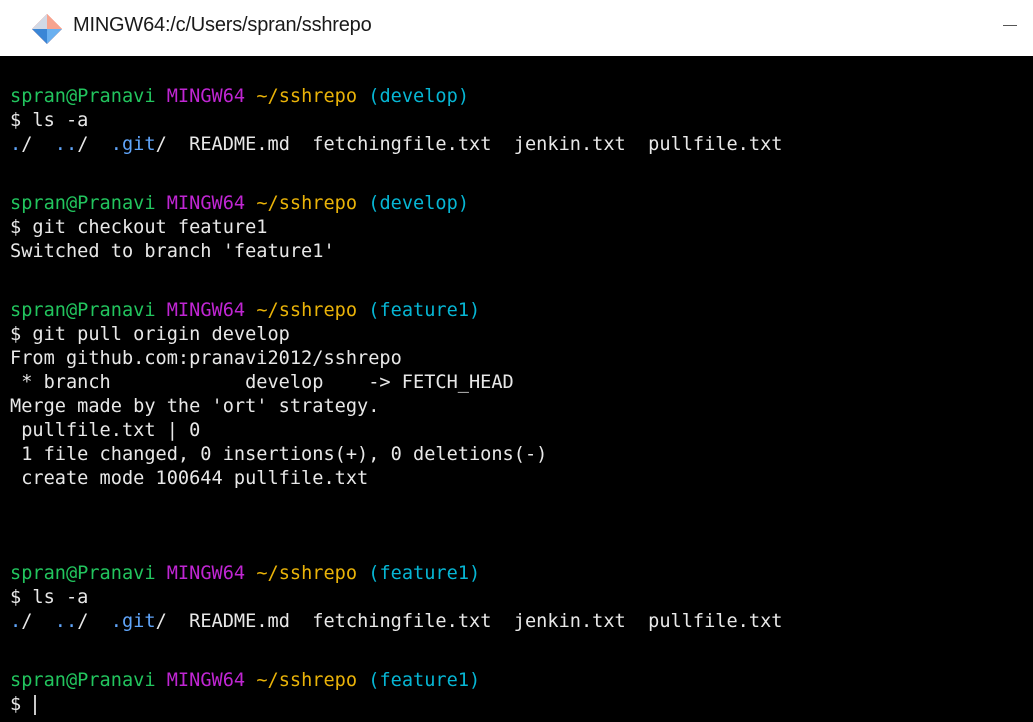 This screenshot has width=1033, height=722. Describe the element at coordinates (206, 358) in the screenshot. I see `output-line: From github.com:pranavi2012/sshrepo` at that location.